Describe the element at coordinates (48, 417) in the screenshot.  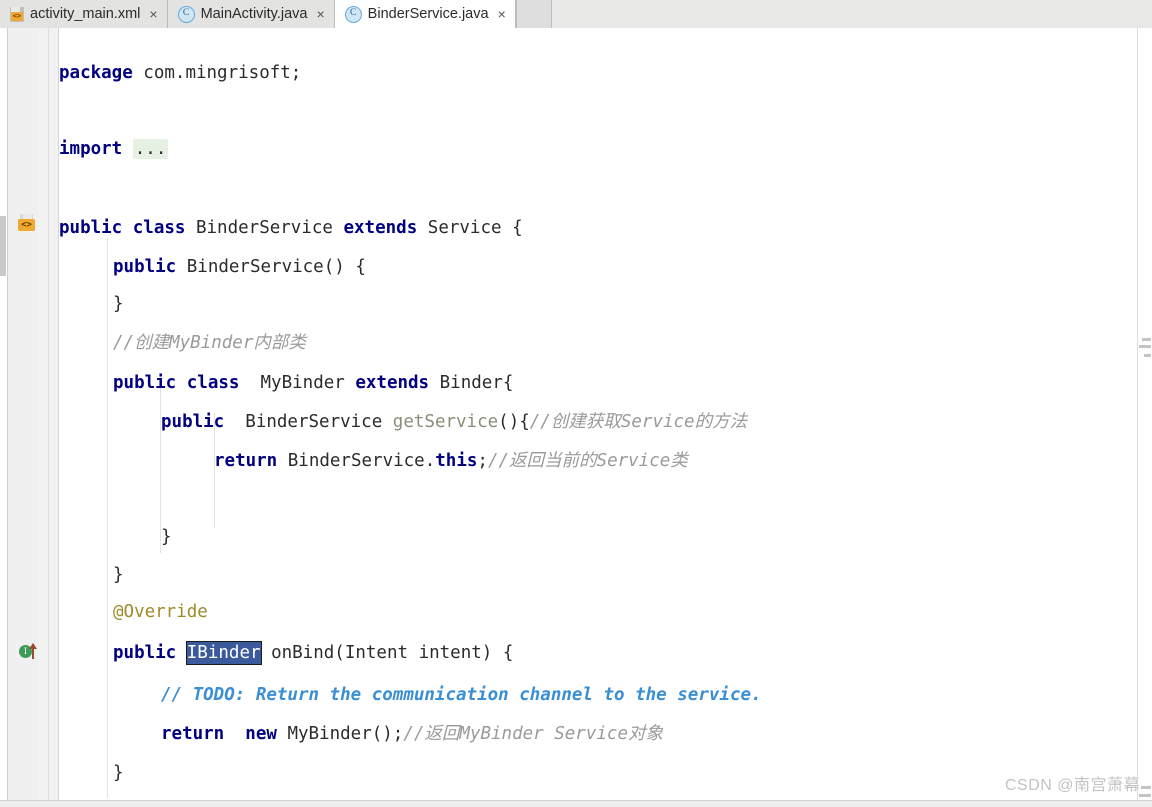
I see `fold-guide-line` at that location.